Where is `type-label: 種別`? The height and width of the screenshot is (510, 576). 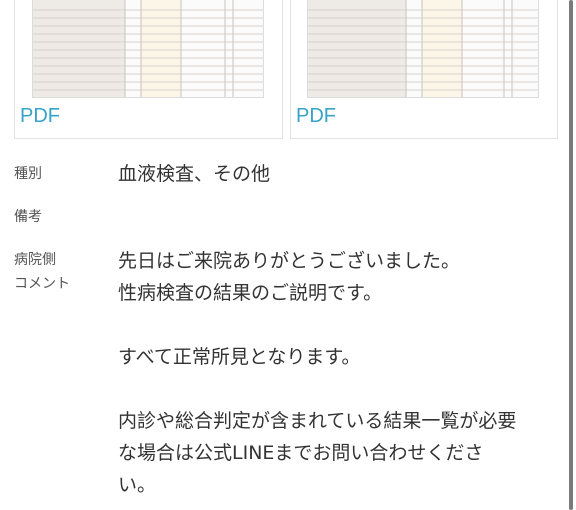
type-label: 種別 is located at coordinates (28, 174).